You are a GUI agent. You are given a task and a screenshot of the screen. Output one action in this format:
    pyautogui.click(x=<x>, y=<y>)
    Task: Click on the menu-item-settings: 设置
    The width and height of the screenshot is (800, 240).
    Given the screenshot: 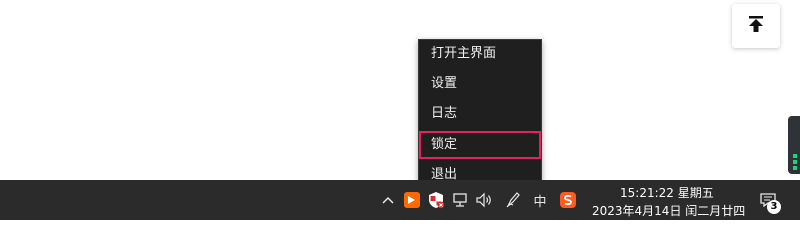 What is the action you would take?
    pyautogui.click(x=480, y=84)
    